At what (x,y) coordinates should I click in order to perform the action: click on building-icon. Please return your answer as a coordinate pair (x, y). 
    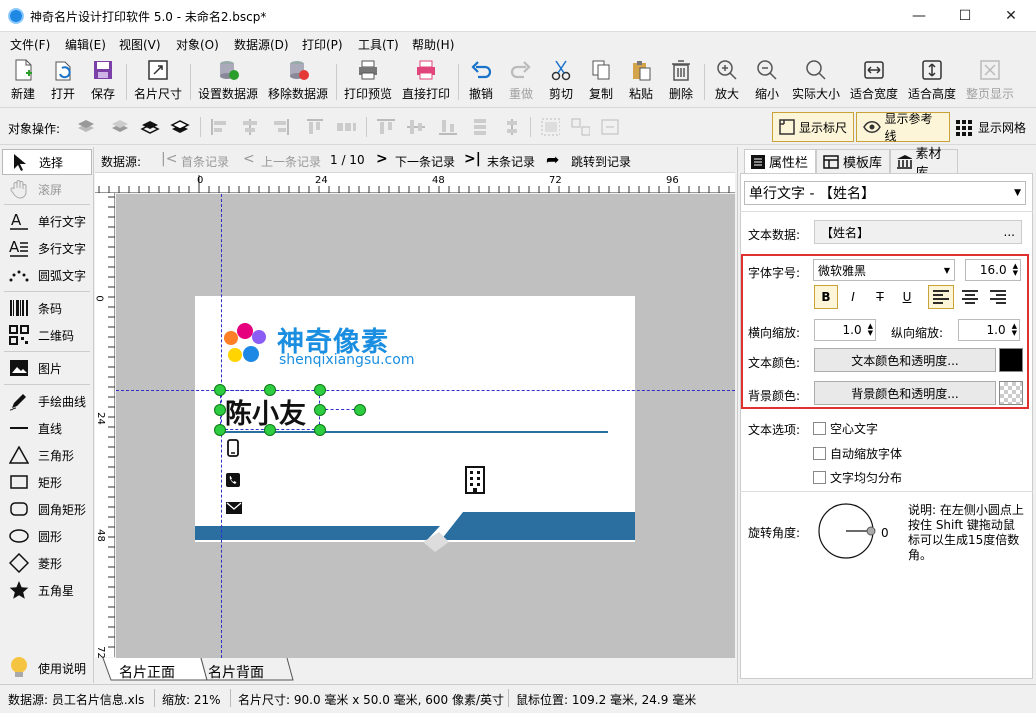
    Looking at the image, I should click on (475, 480).